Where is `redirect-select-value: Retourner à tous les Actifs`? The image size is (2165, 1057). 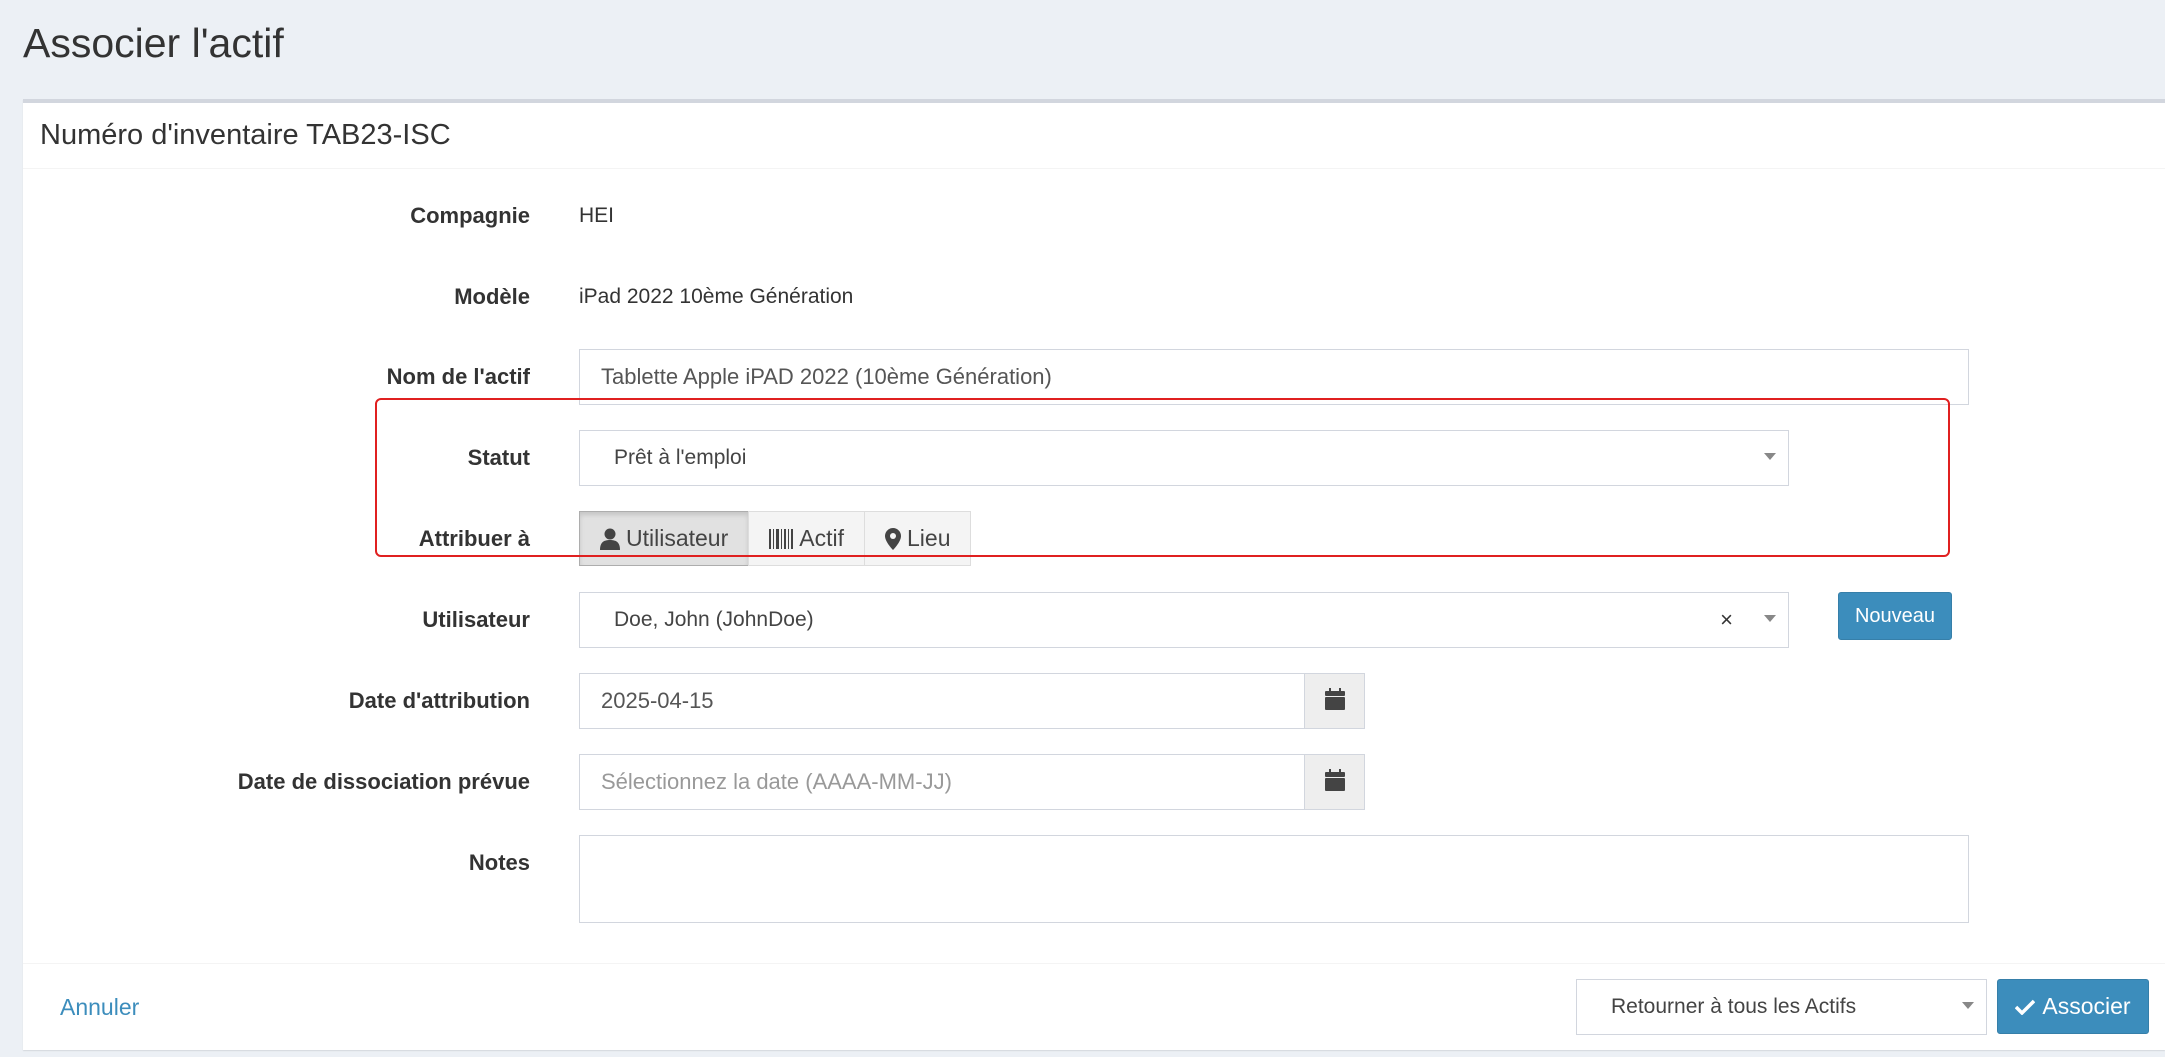 redirect-select-value: Retourner à tous les Actifs is located at coordinates (1734, 1006).